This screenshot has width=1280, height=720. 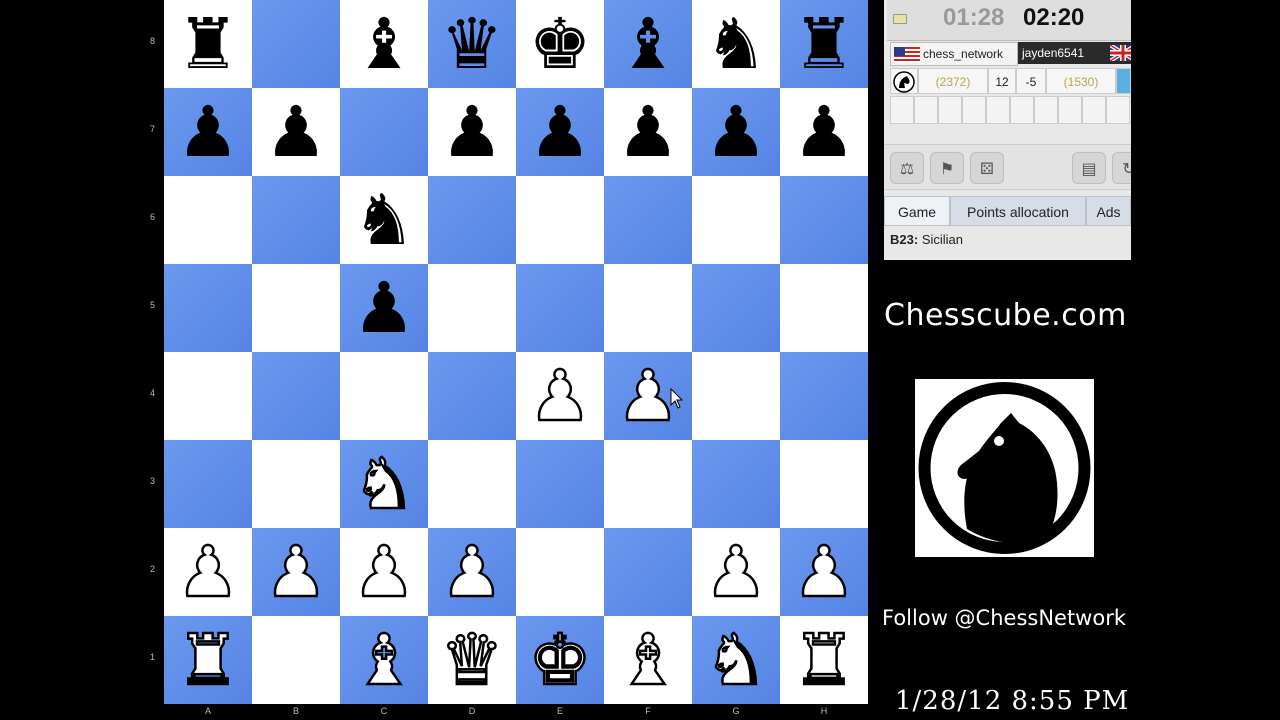 I want to click on player-white: chess_network, so click(x=954, y=54).